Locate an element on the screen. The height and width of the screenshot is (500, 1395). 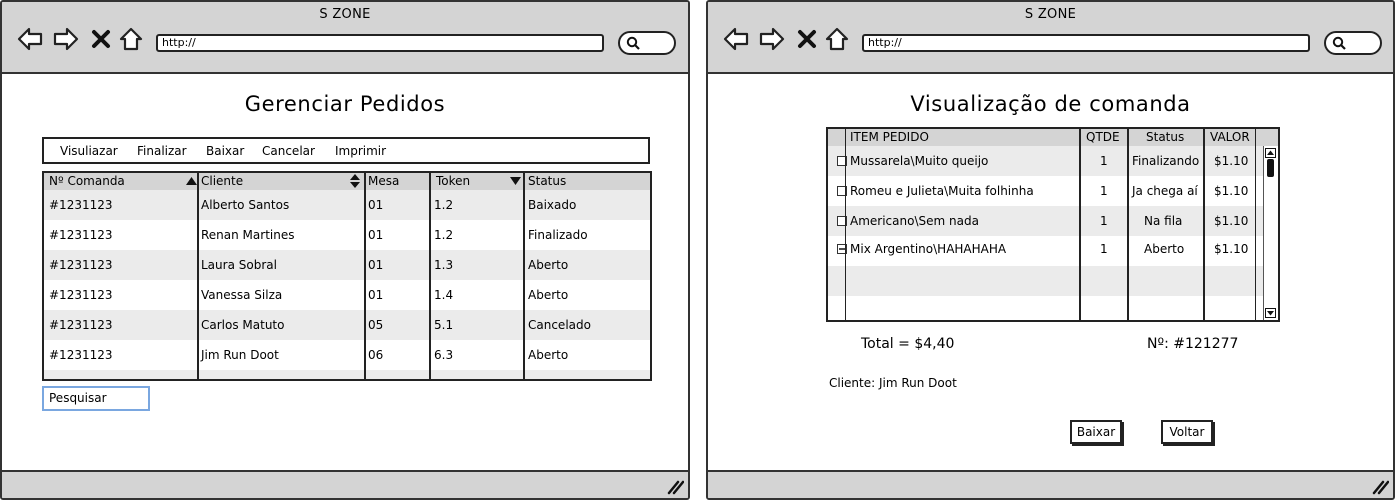
search-input: Pesquisar is located at coordinates (96, 398).